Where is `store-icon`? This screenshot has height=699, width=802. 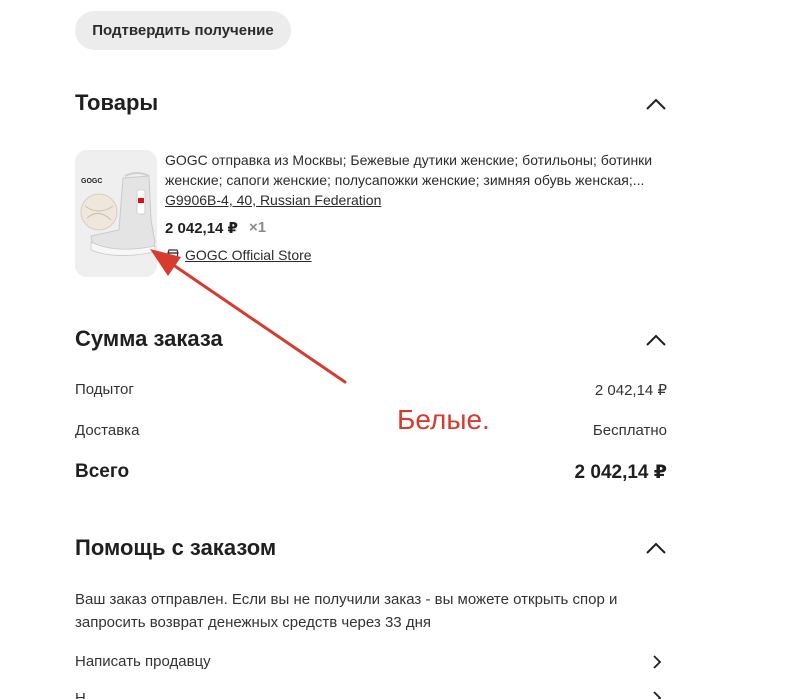 store-icon is located at coordinates (173, 255).